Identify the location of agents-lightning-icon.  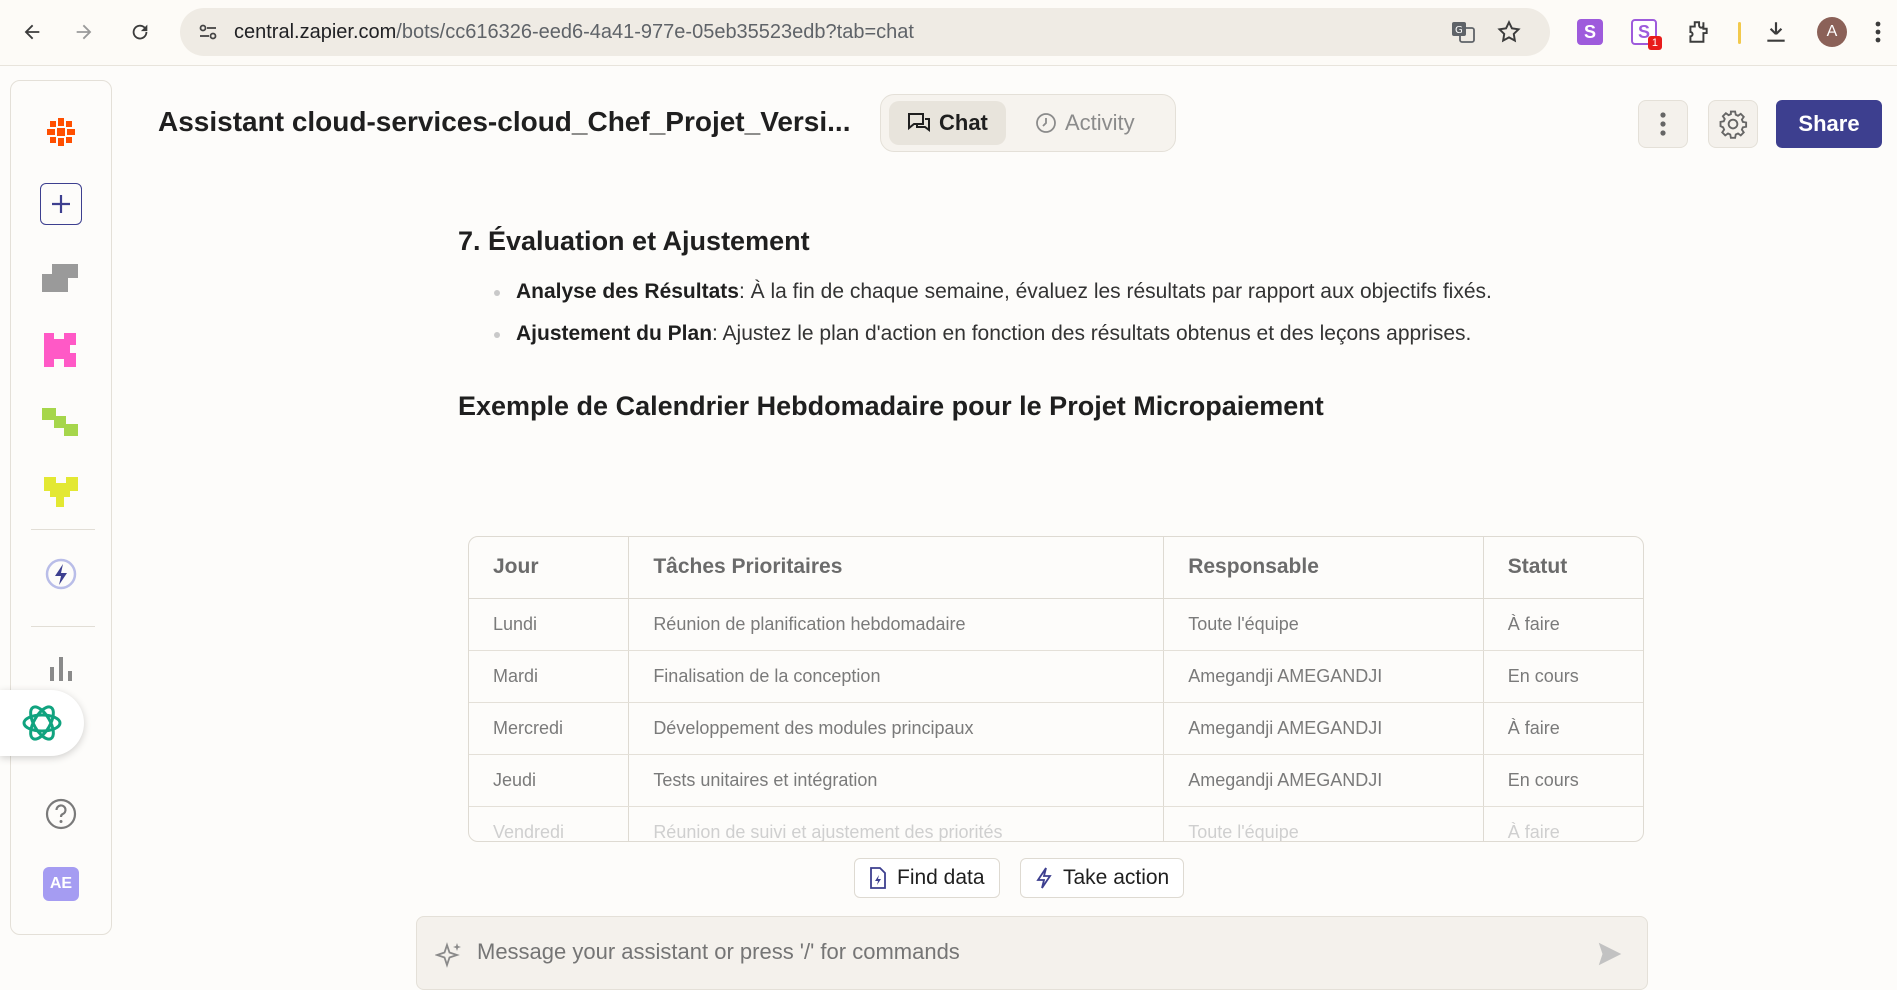
(61, 574).